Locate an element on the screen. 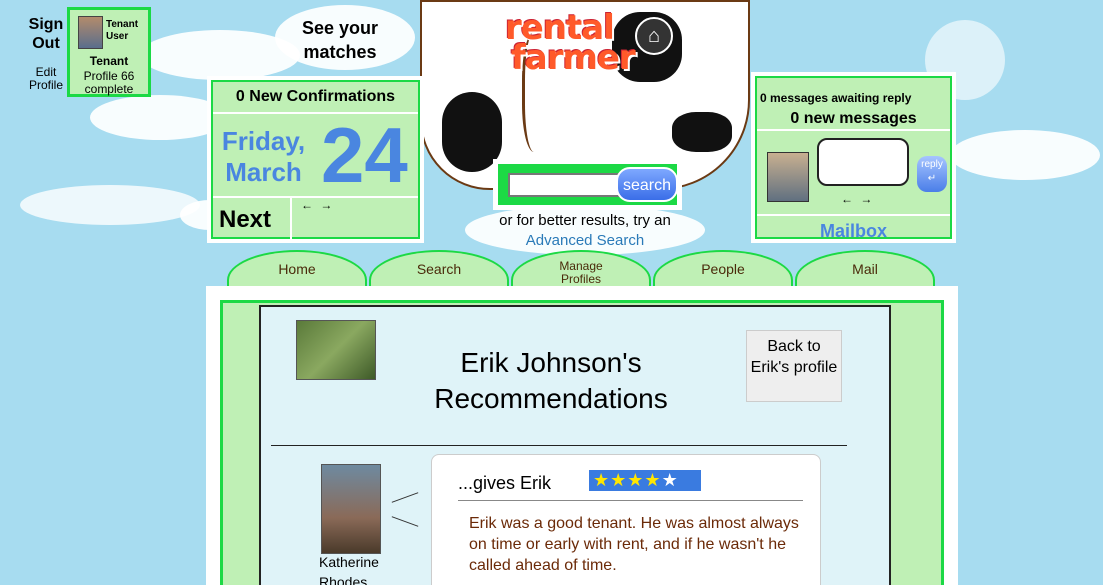 Image resolution: width=1103 pixels, height=585 pixels. search-widget: search is located at coordinates (587, 184).